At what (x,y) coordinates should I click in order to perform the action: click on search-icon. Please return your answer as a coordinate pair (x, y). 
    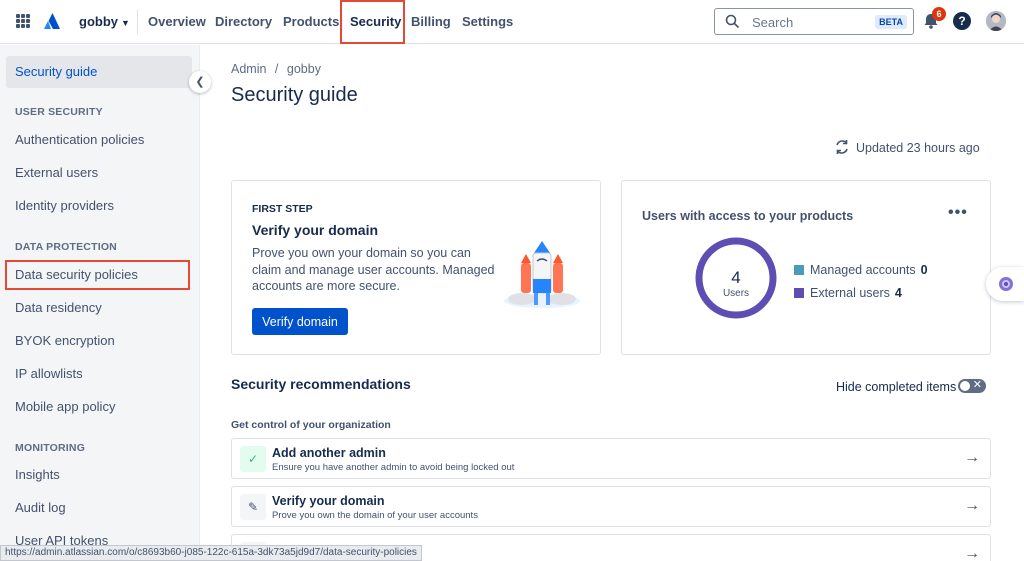
    Looking at the image, I should click on (732, 21).